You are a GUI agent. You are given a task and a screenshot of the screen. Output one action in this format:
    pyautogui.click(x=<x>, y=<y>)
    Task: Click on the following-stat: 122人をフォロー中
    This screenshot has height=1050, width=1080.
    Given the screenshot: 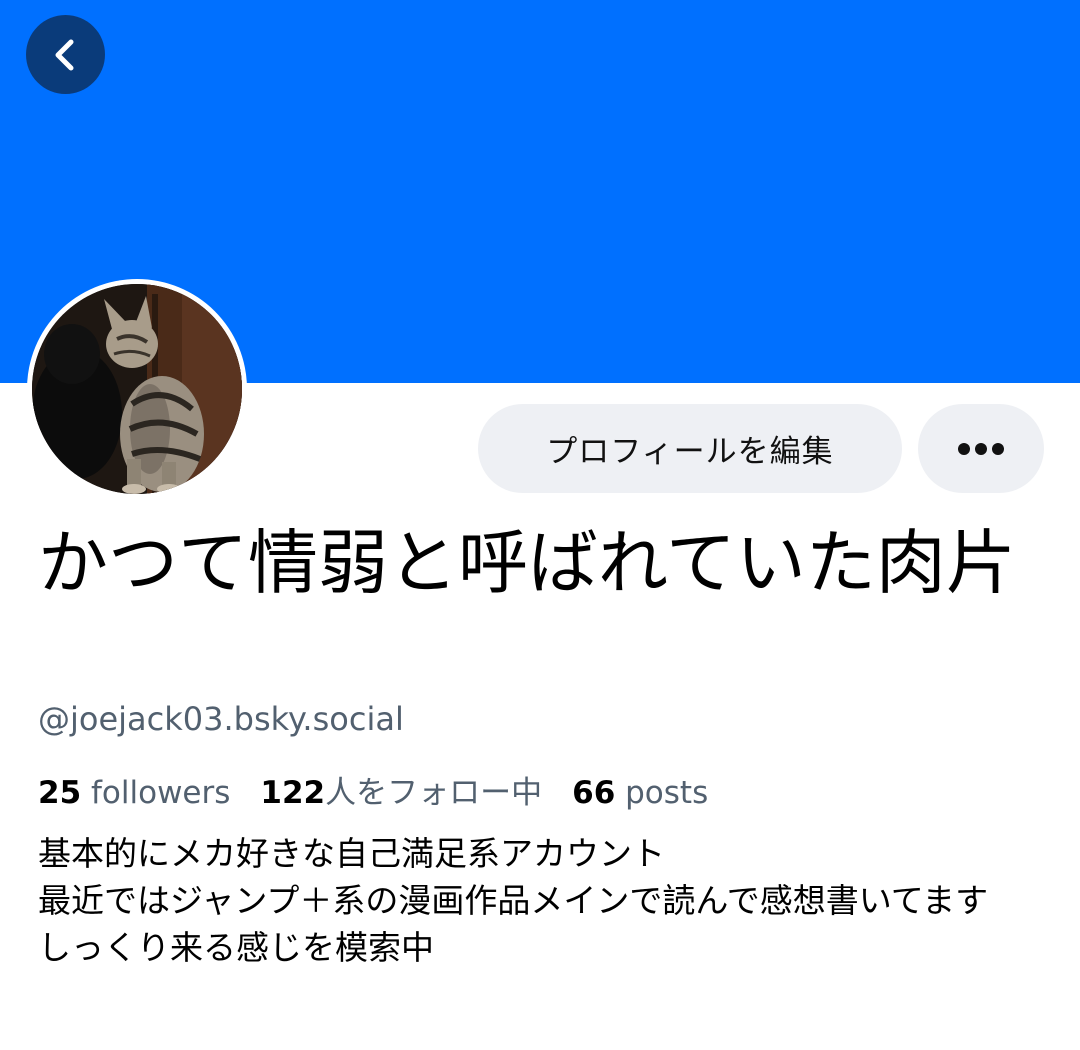 What is the action you would take?
    pyautogui.click(x=401, y=789)
    